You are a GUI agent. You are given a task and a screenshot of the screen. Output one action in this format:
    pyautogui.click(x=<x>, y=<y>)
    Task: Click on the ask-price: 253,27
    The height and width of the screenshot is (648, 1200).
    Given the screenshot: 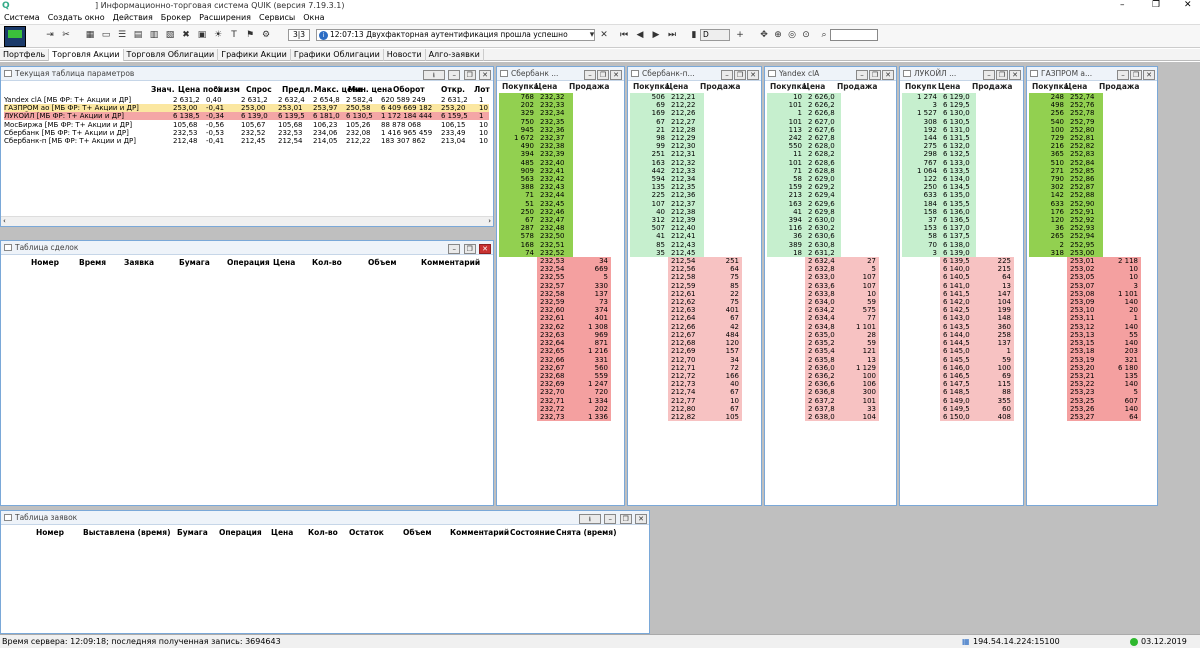 What is the action you would take?
    pyautogui.click(x=1085, y=417)
    